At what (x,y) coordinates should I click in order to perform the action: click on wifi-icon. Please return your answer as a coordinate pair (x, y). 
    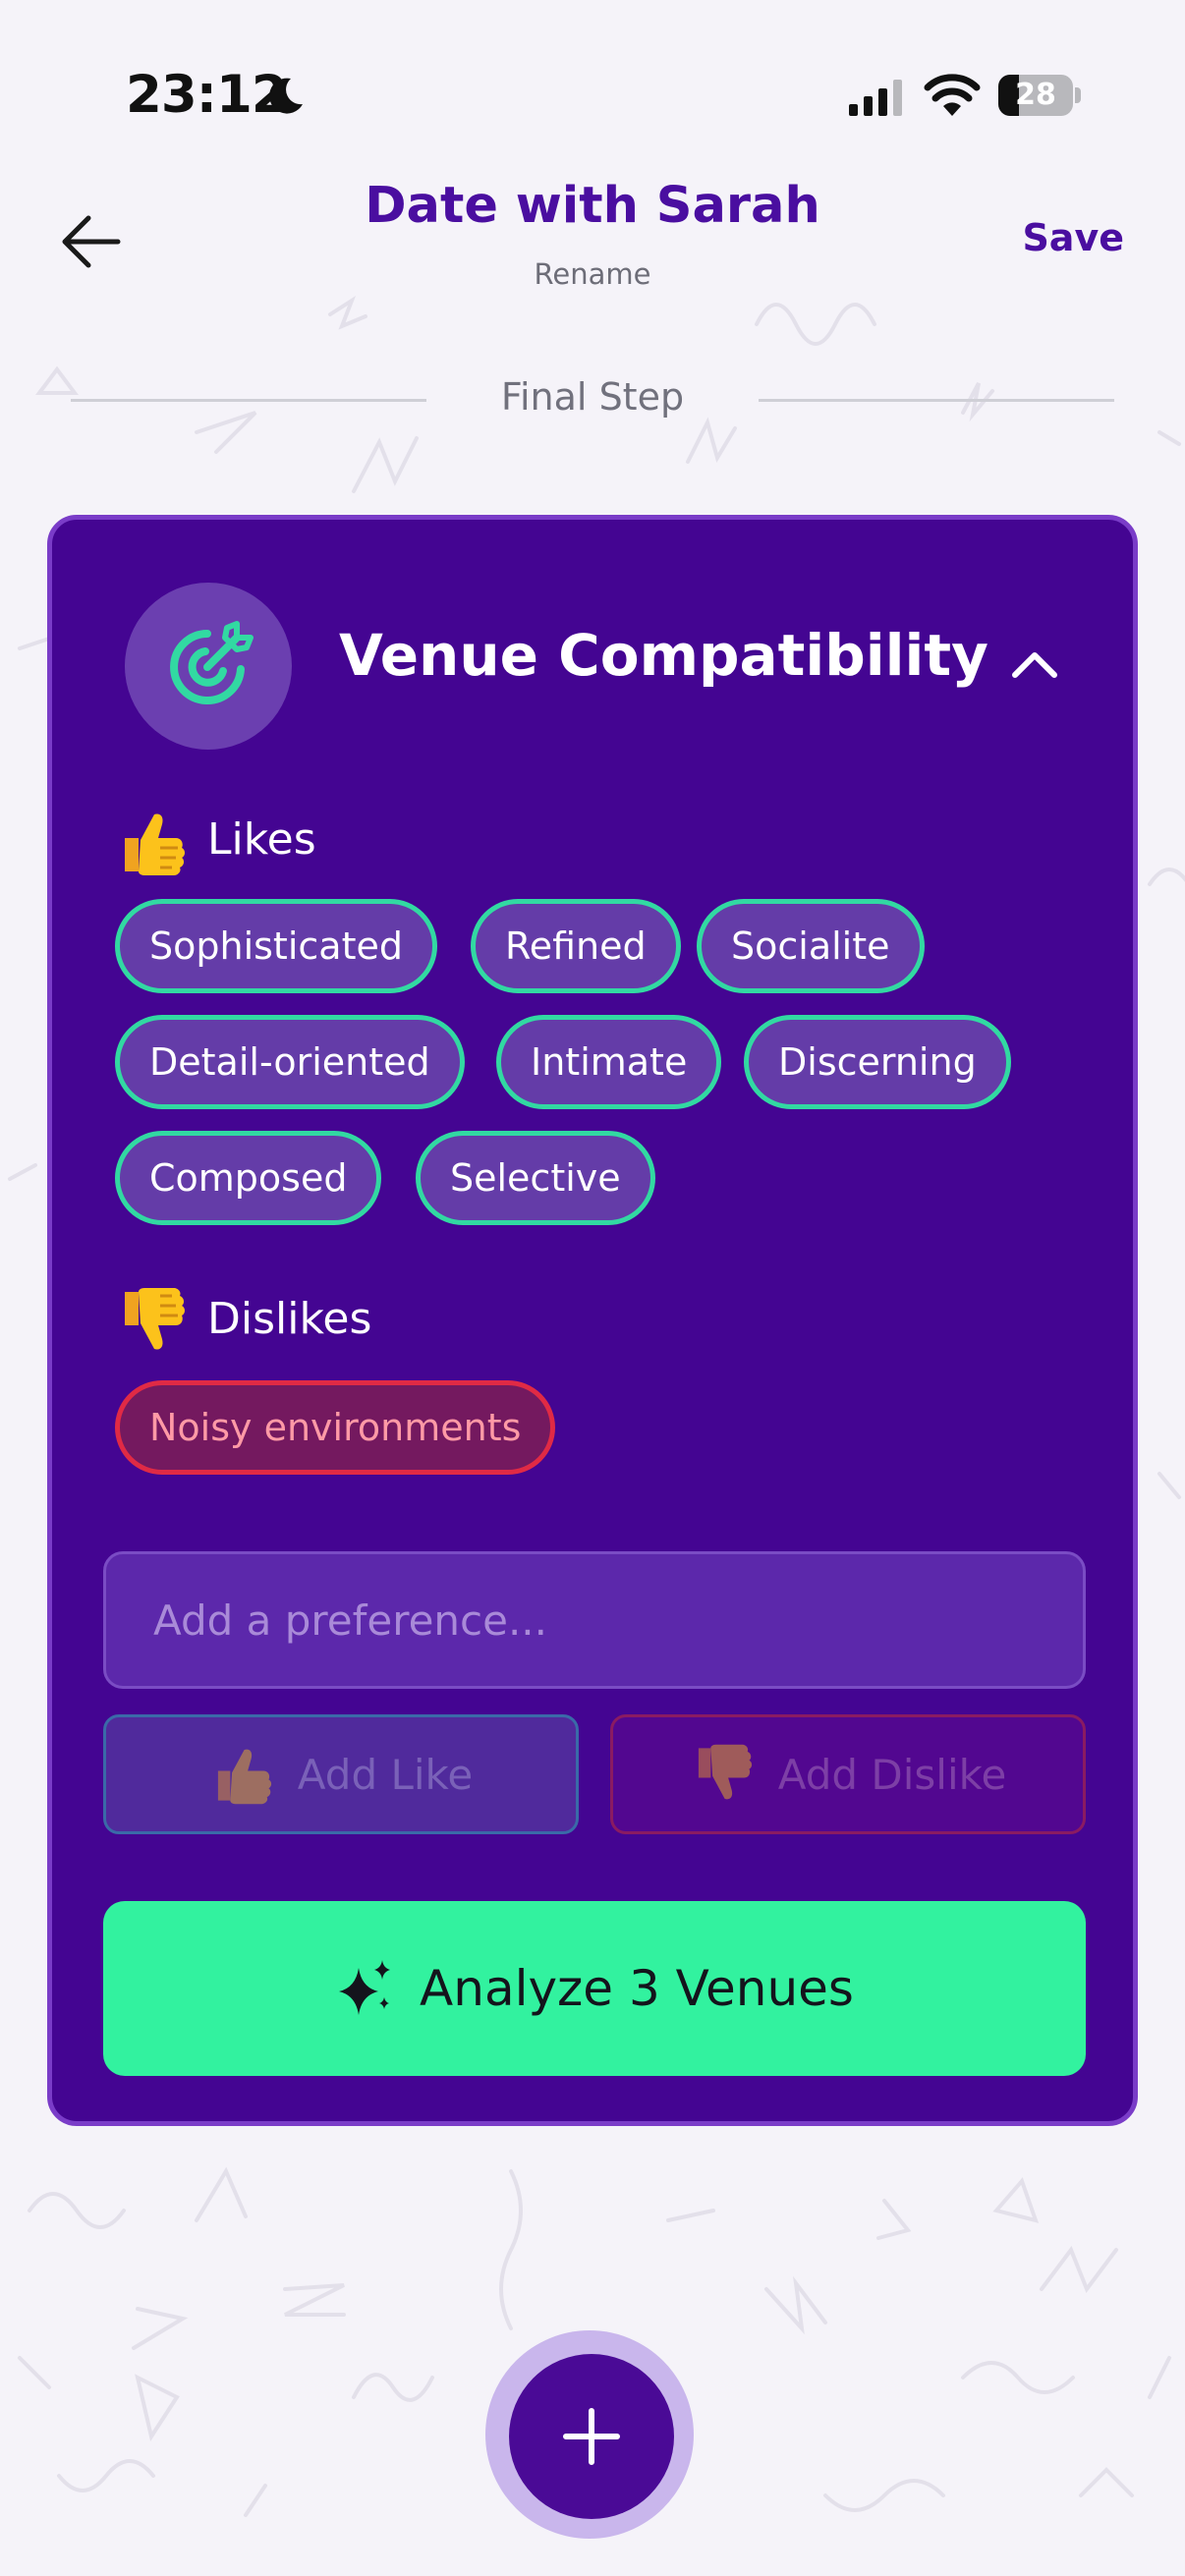
    Looking at the image, I should click on (953, 95).